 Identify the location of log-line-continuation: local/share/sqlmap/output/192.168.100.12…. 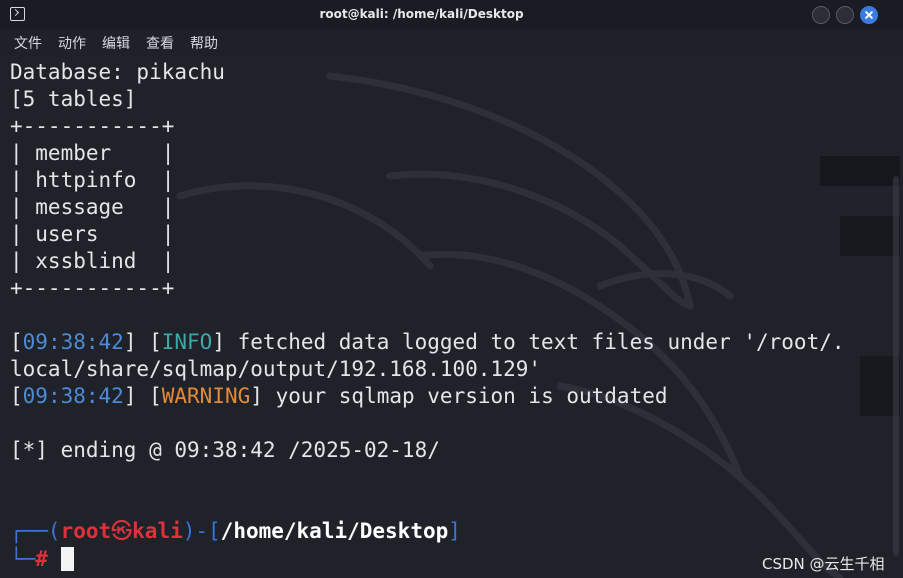
(276, 369).